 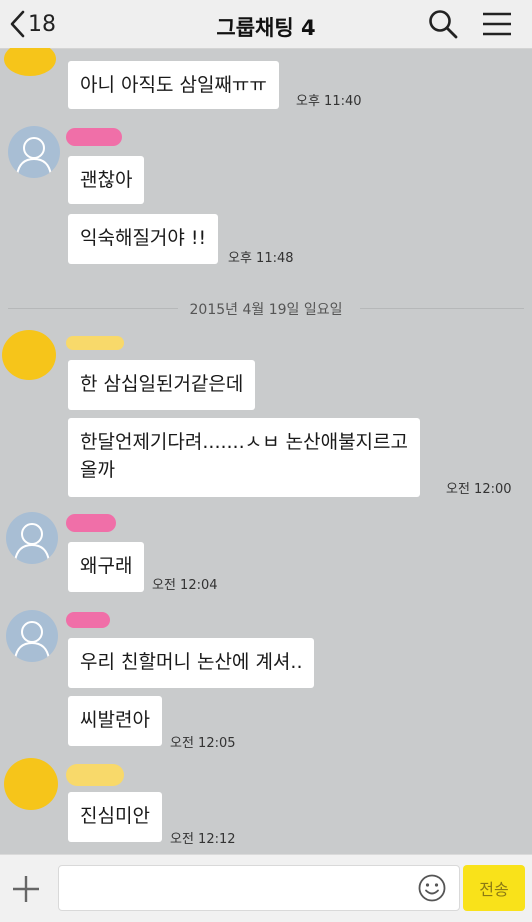 What do you see at coordinates (497, 24) in the screenshot?
I see `menu-icon` at bounding box center [497, 24].